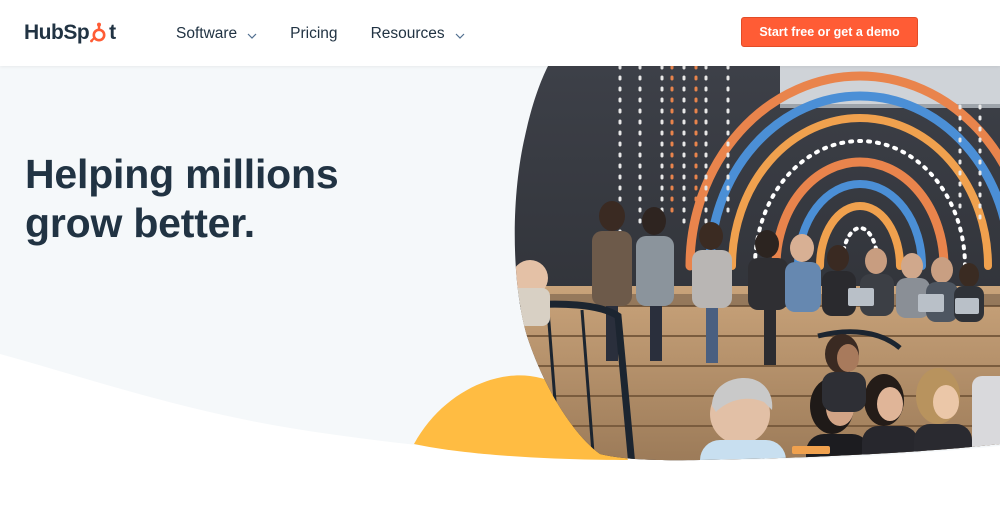 The height and width of the screenshot is (518, 1000). I want to click on hero-title-line-1: Helping millions, so click(182, 174).